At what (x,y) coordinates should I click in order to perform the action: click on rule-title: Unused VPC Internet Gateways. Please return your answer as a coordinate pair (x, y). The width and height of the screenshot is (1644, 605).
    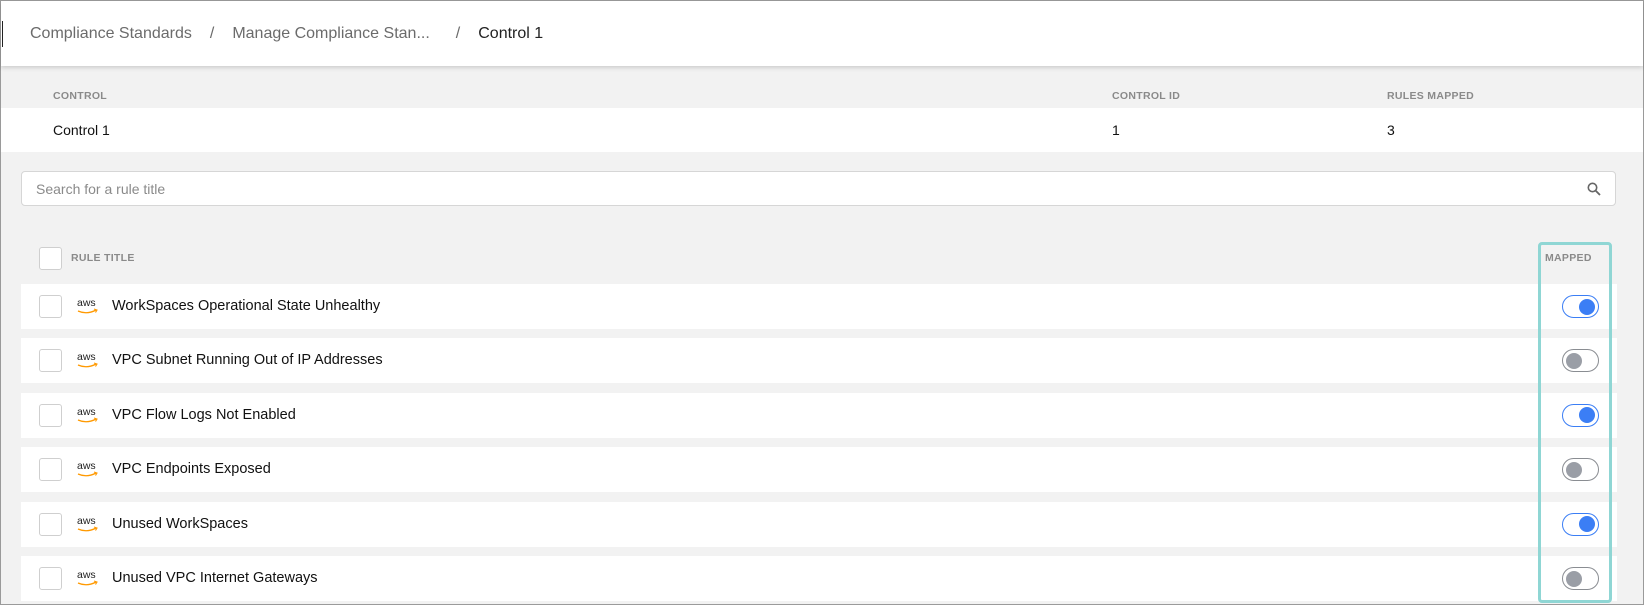
    Looking at the image, I should click on (215, 578).